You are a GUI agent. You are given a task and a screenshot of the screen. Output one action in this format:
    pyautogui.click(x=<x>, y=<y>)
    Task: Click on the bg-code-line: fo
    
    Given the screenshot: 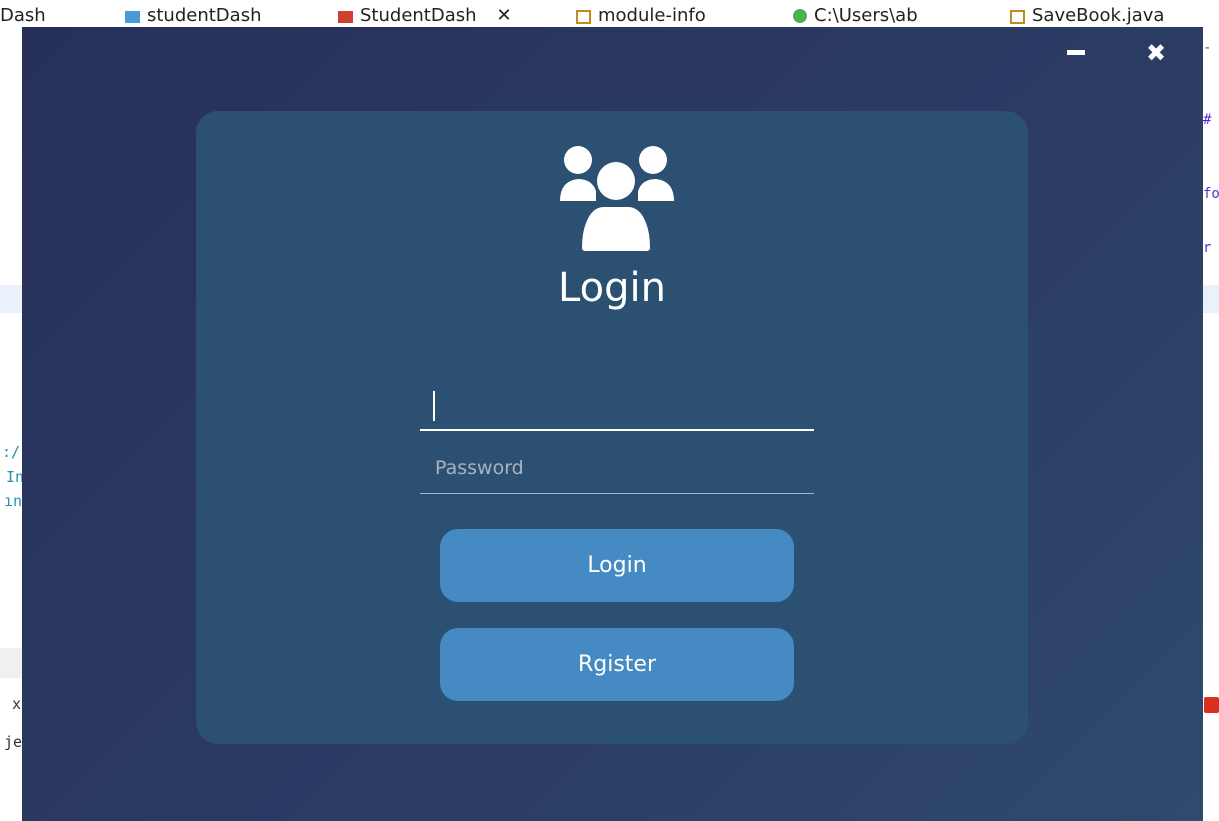 What is the action you would take?
    pyautogui.click(x=1211, y=194)
    